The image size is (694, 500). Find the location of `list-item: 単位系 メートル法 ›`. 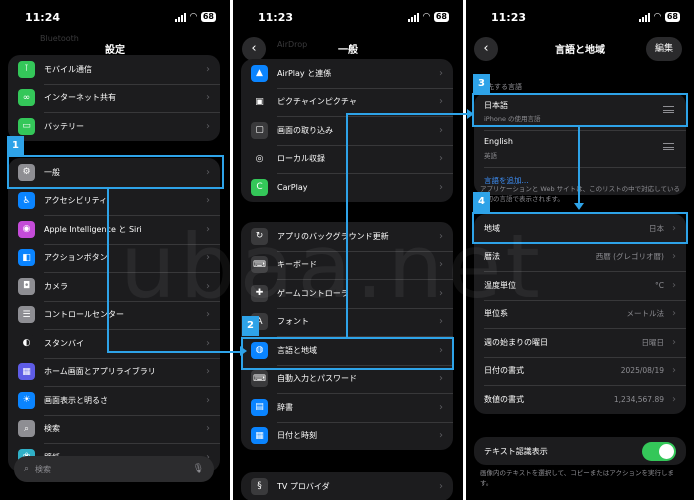

list-item: 単位系 メートル法 › is located at coordinates (580, 314).